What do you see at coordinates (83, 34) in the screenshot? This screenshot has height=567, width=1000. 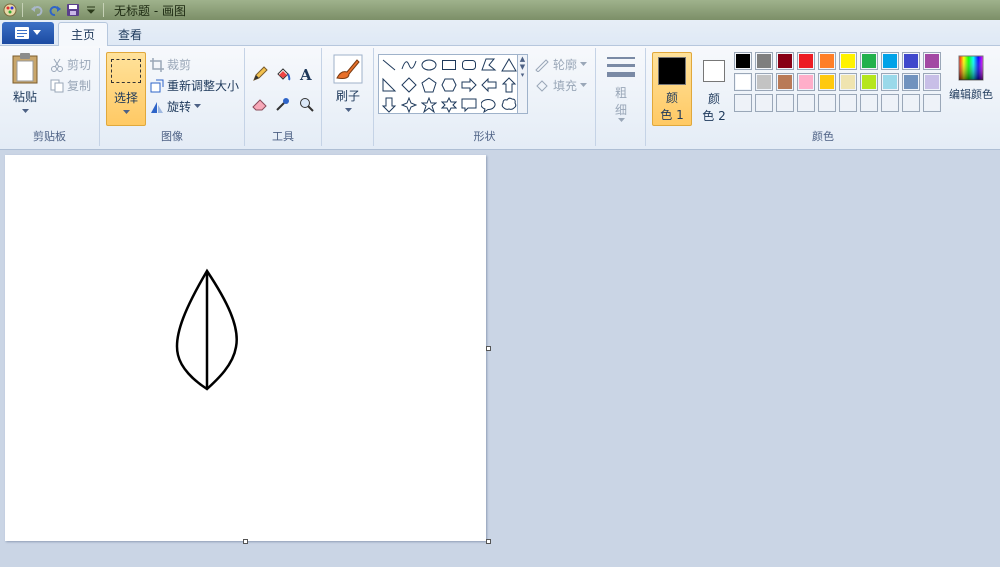 I see `tab-home: 主页` at bounding box center [83, 34].